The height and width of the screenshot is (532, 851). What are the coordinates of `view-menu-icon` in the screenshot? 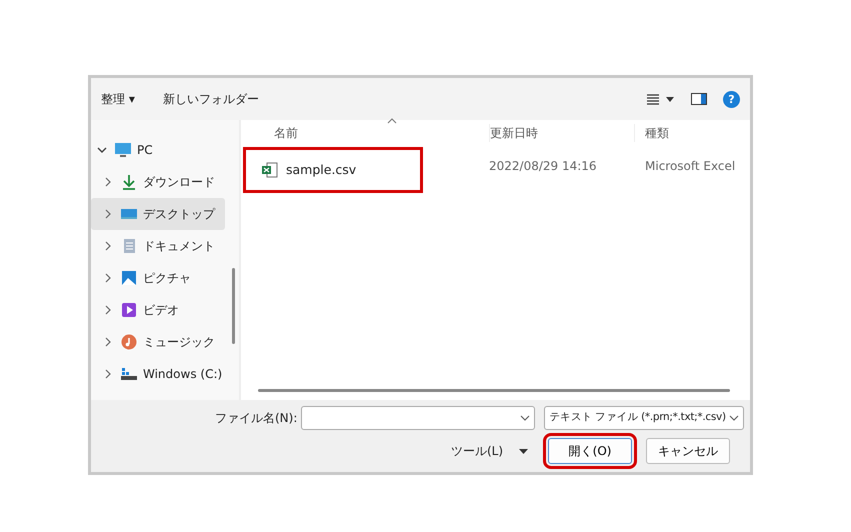 It's located at (661, 99).